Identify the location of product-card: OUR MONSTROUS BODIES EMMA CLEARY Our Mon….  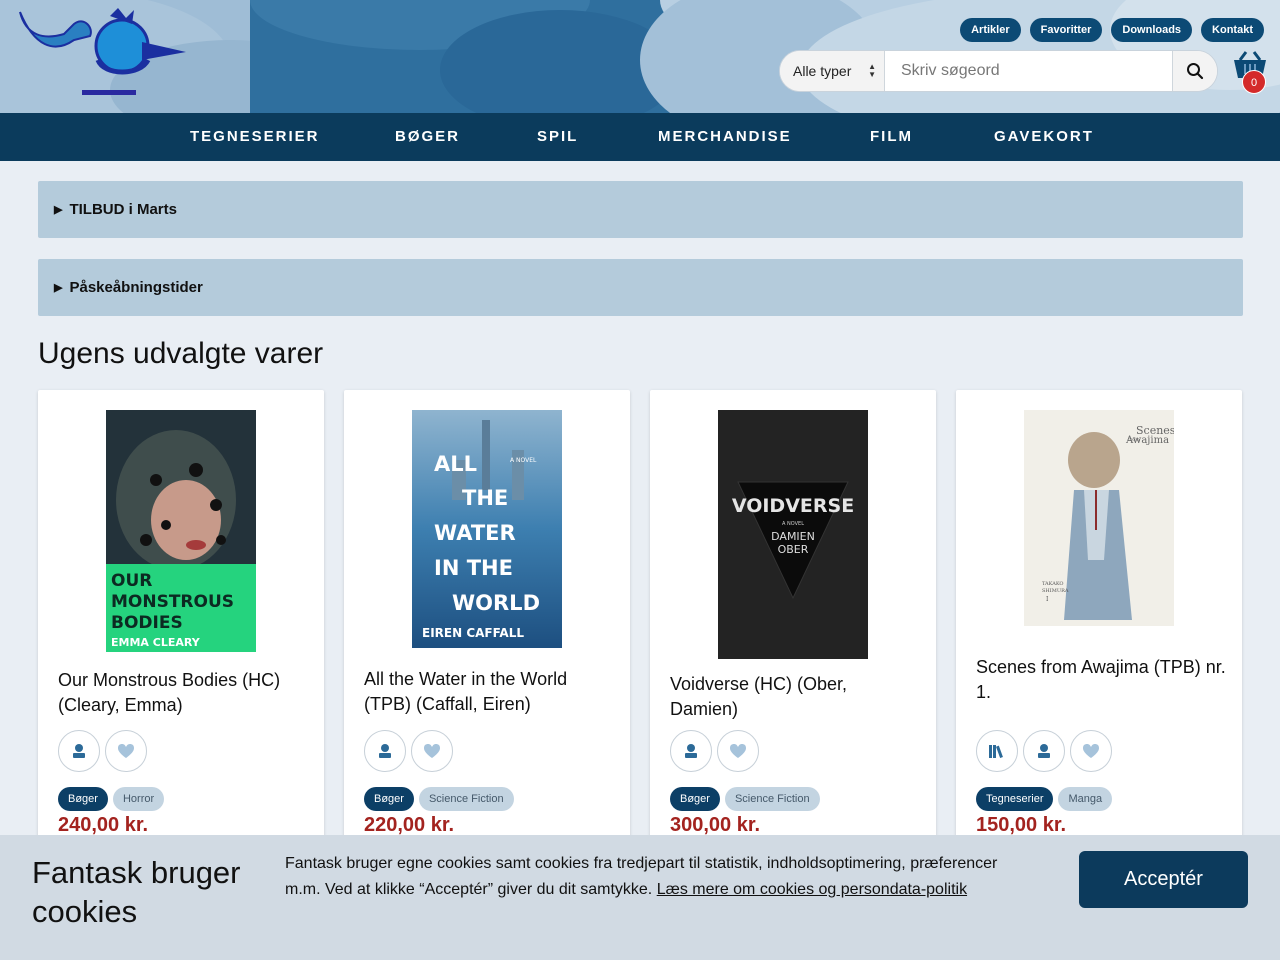
(181, 625).